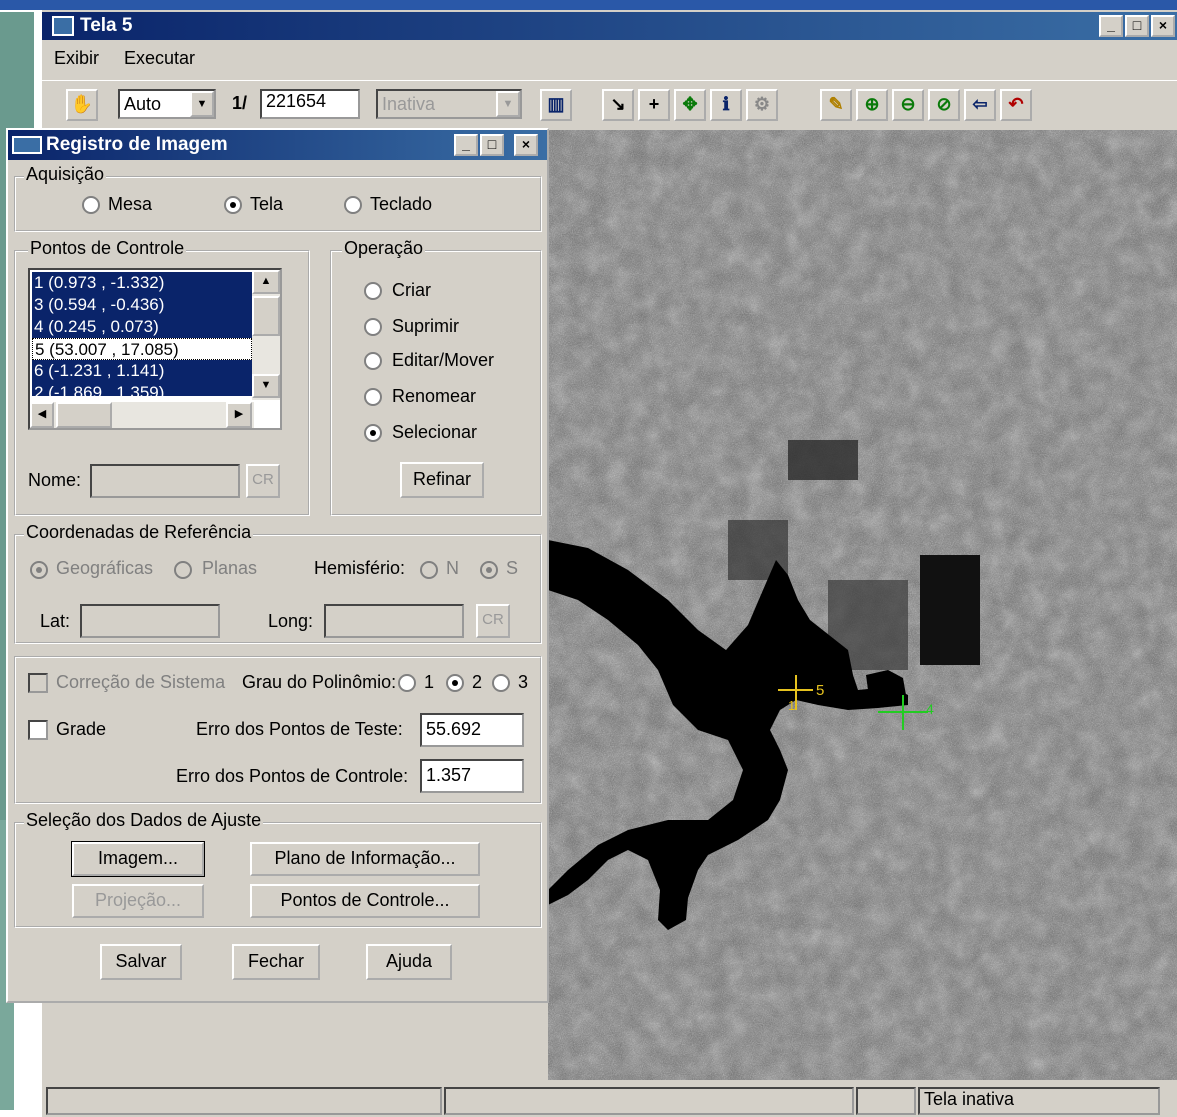  What do you see at coordinates (492, 145) in the screenshot?
I see `dialog-maximize-button: □` at bounding box center [492, 145].